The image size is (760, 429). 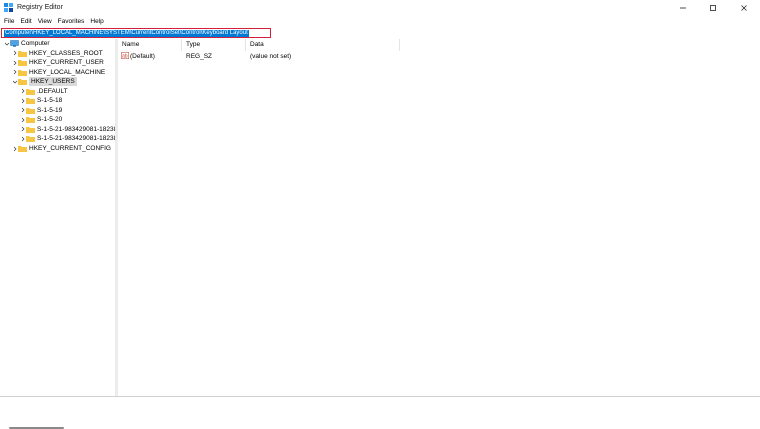 I want to click on tree-item-hkey-users: HKEY_USERS, so click(x=44, y=81).